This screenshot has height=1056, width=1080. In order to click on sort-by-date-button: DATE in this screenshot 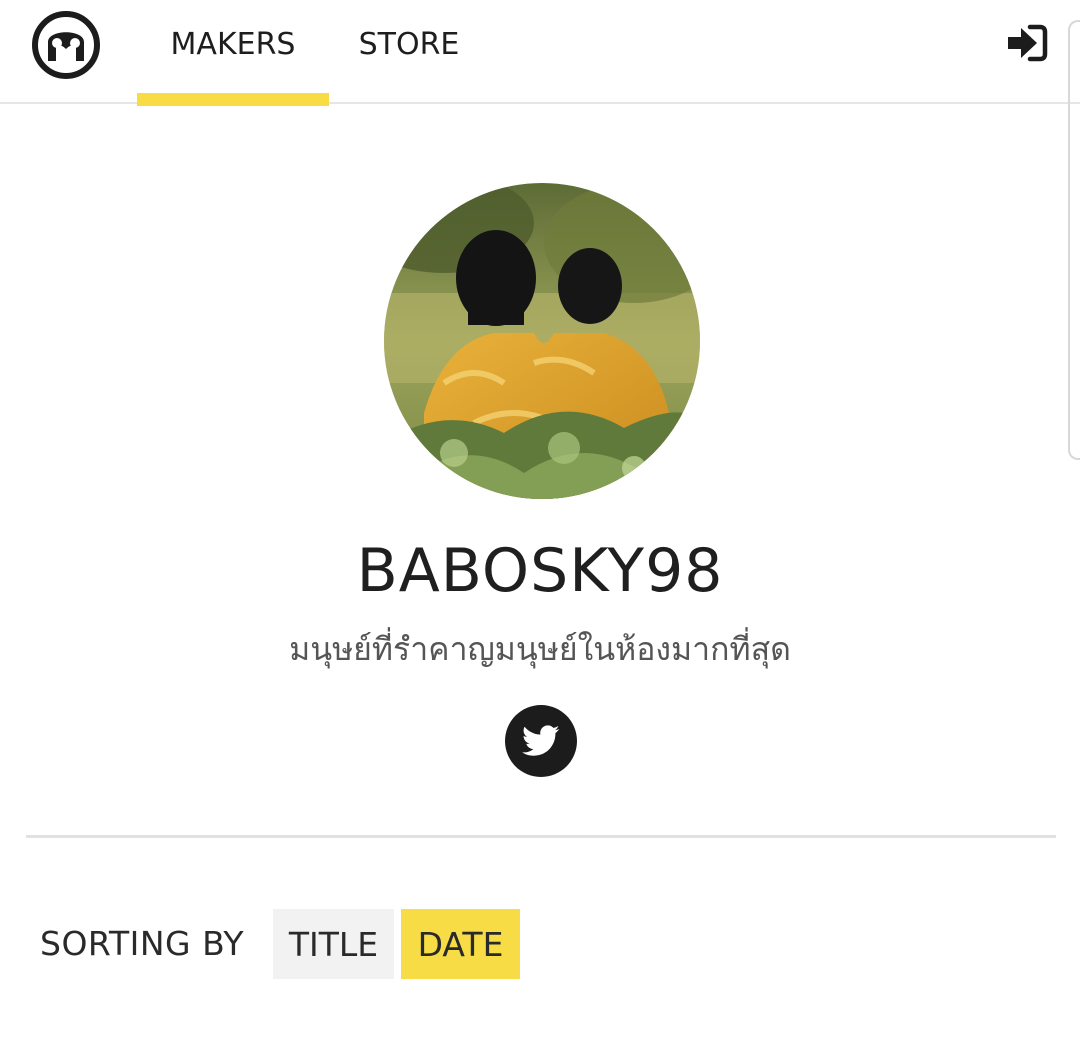, I will do `click(460, 944)`.